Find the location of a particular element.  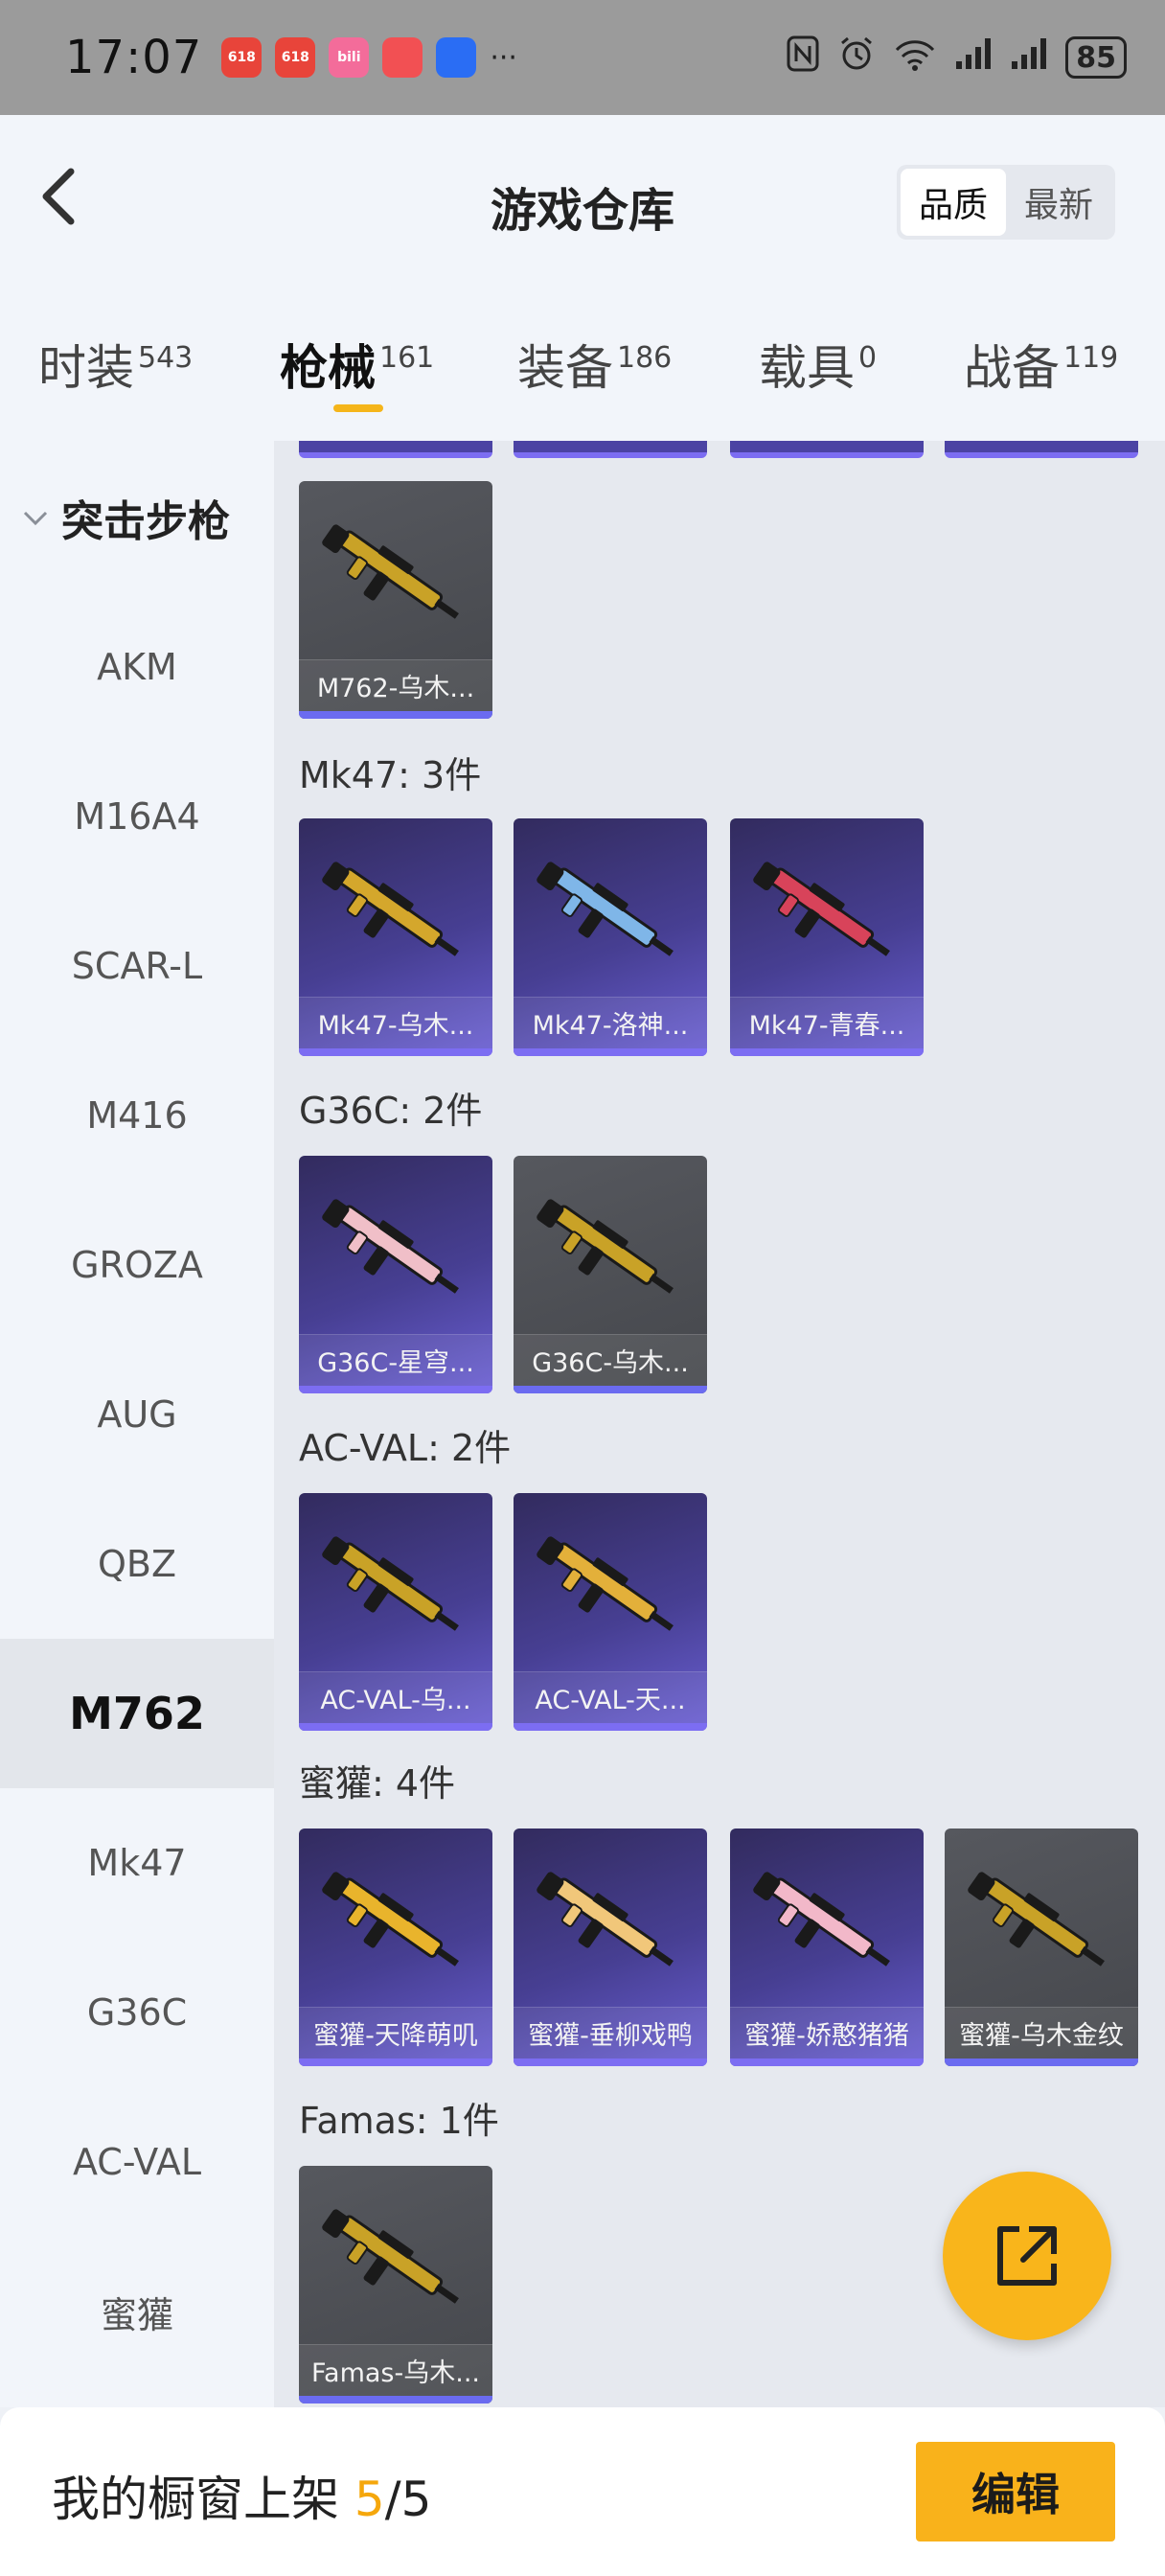

tab-fashion: 时装 543 is located at coordinates (116, 364).